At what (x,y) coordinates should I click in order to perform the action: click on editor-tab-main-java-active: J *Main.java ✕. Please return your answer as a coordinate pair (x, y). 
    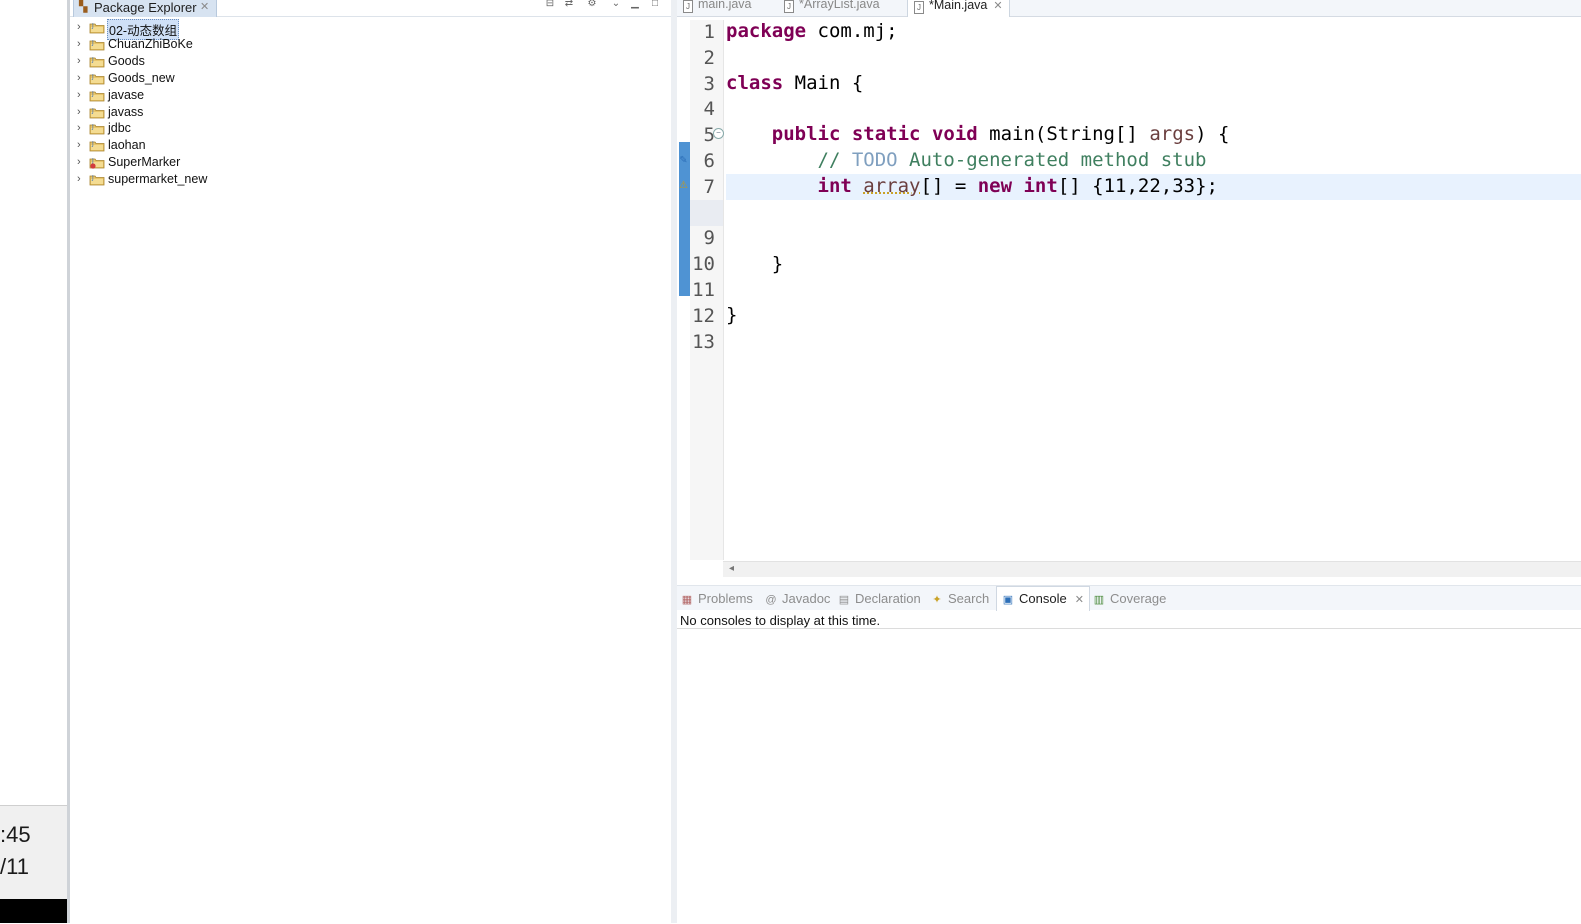
    Looking at the image, I should click on (958, 8).